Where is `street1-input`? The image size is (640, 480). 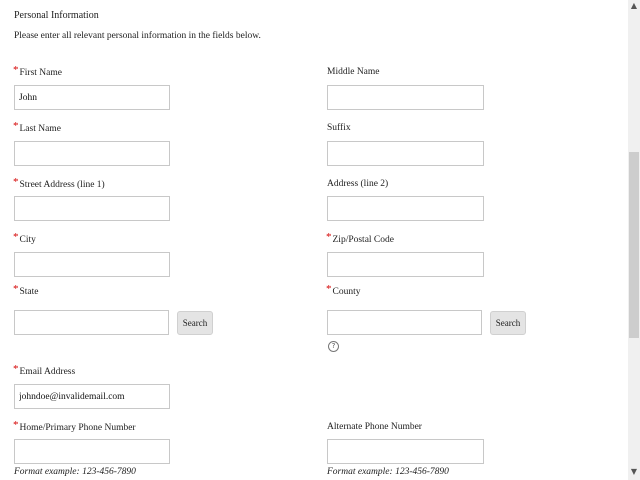 street1-input is located at coordinates (92, 208).